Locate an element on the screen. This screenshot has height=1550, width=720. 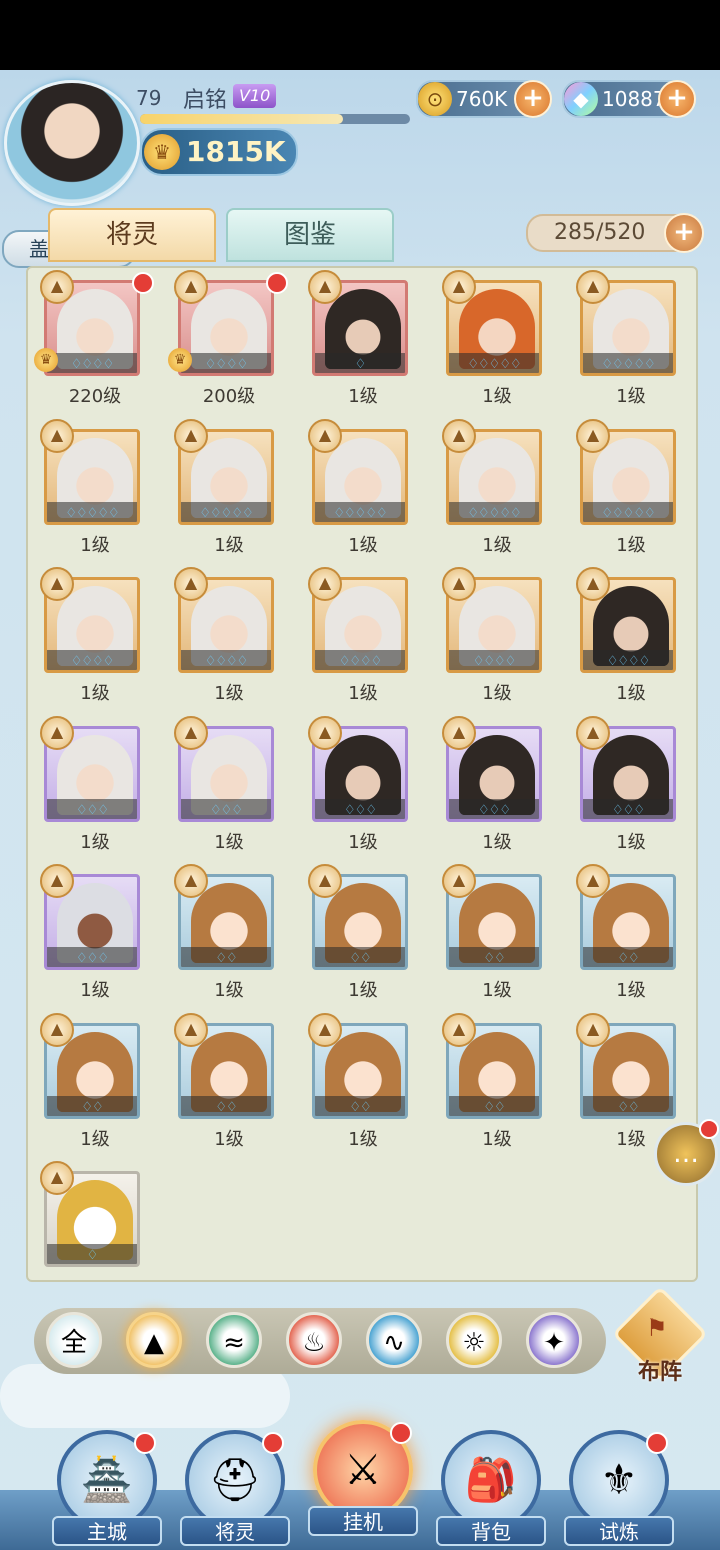
add-coins-button: + is located at coordinates (533, 99).